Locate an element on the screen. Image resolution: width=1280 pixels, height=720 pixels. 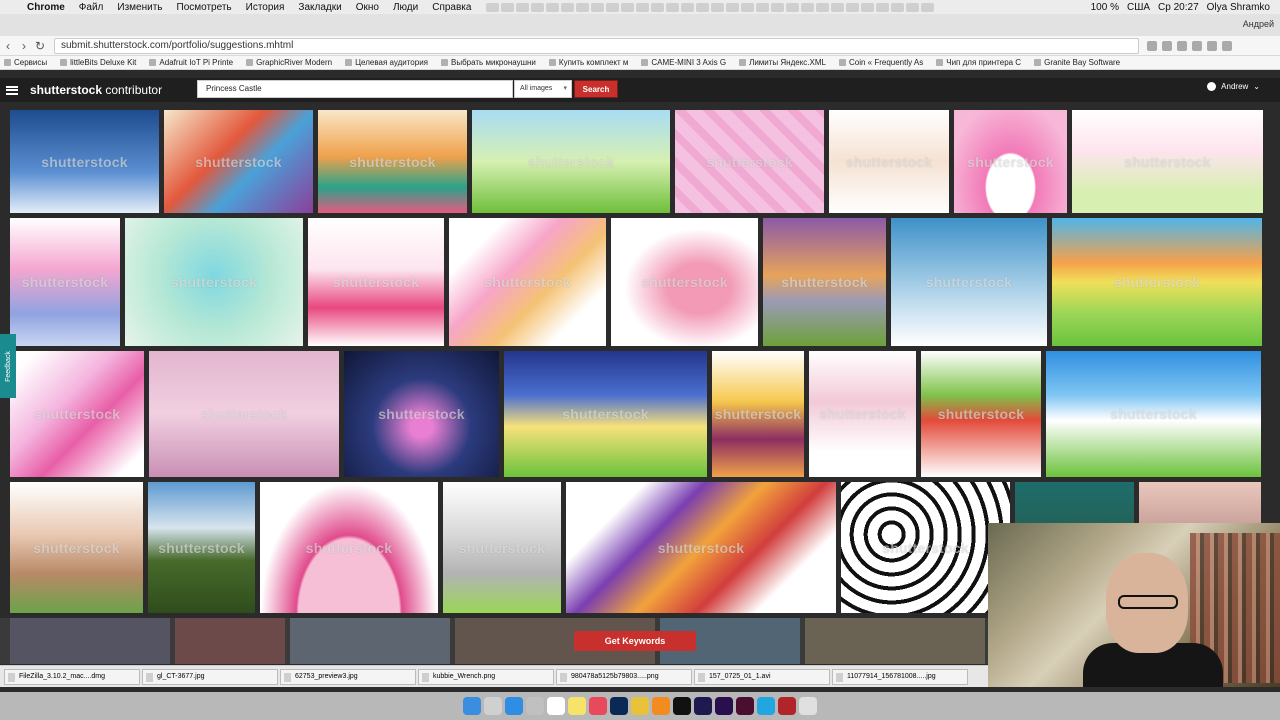
site-logo: shutterstock contributor is located at coordinates (96, 90).